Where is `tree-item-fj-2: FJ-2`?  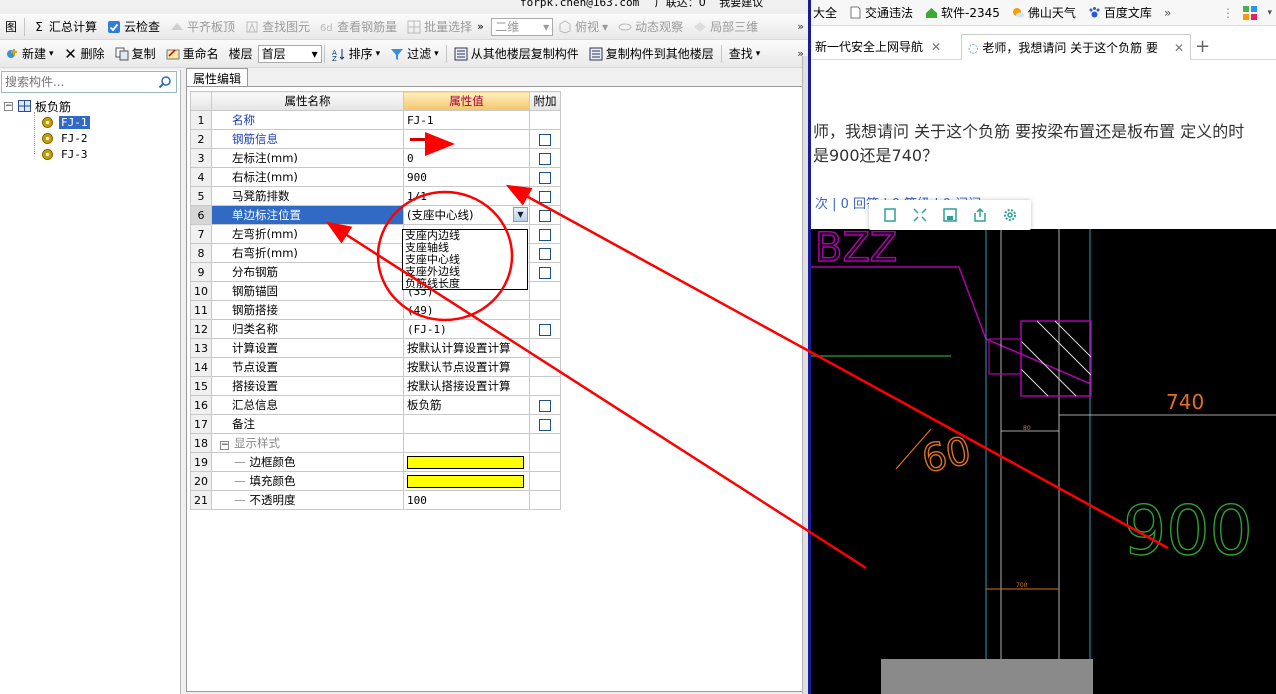 tree-item-fj-2: FJ-2 is located at coordinates (47, 138).